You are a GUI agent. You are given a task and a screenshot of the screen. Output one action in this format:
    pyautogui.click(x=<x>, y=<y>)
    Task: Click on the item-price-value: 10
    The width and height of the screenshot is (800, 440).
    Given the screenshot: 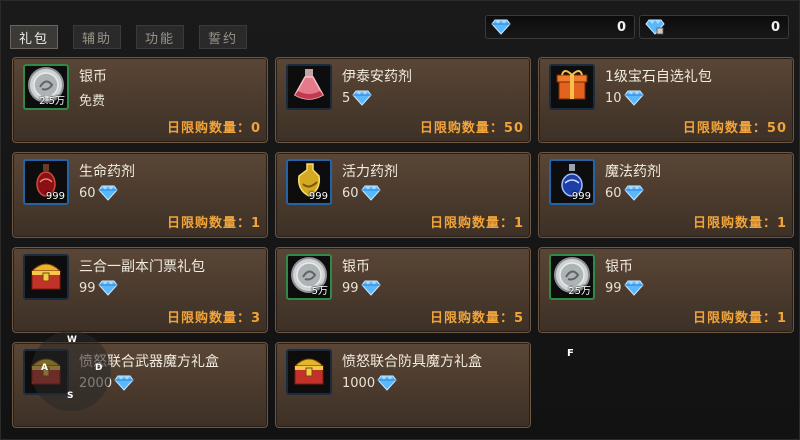 What is the action you would take?
    pyautogui.click(x=613, y=98)
    